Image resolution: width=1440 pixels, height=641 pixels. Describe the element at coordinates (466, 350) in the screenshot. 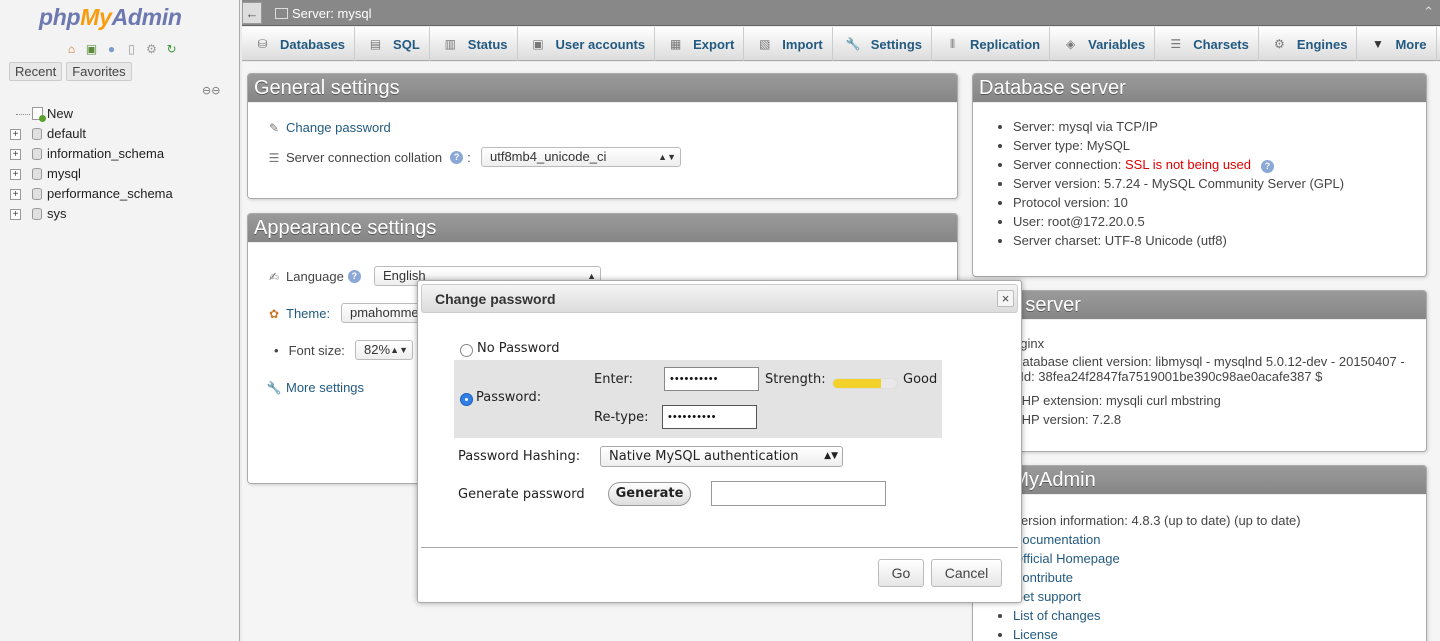

I see `no-password-radio` at that location.